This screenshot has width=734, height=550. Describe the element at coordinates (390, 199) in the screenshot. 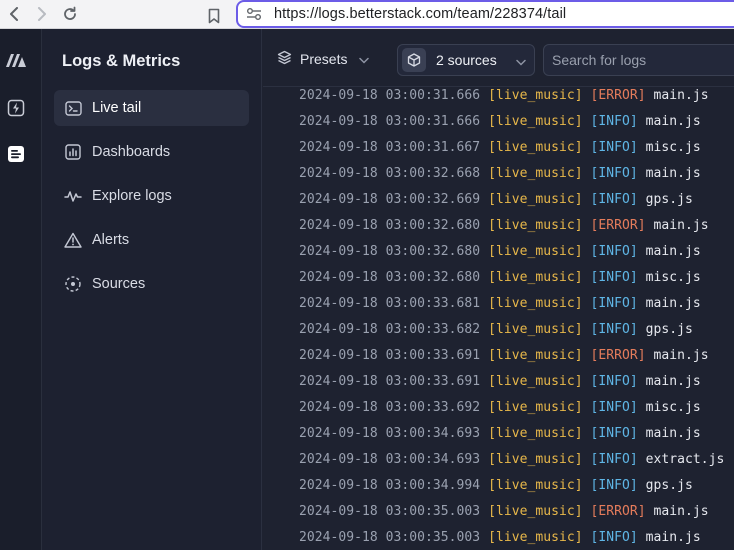

I see `log-timestamp: 2024-09-18 03:00:32.669` at that location.